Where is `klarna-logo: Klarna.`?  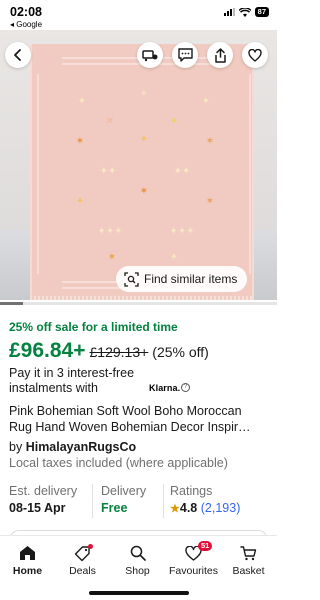
klarna-logo: Klarna. is located at coordinates (165, 388).